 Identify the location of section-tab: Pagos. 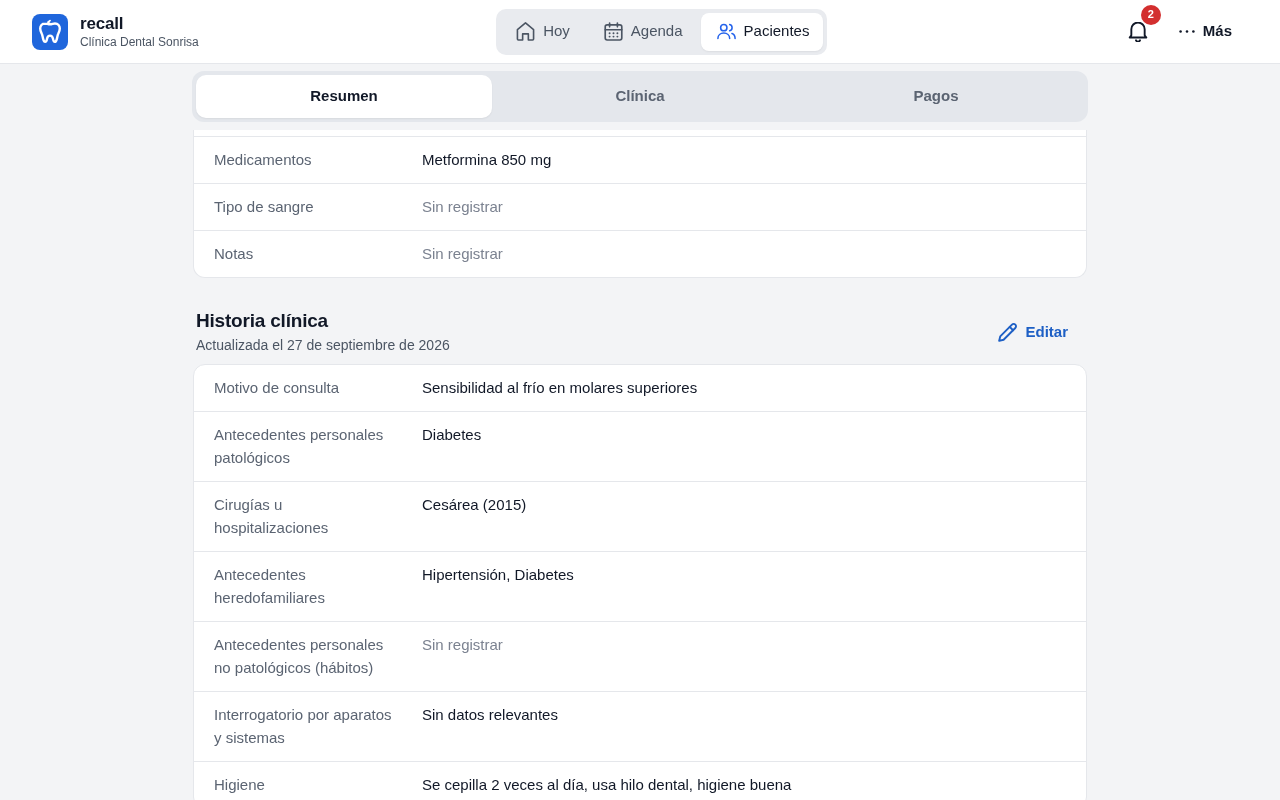
(936, 96).